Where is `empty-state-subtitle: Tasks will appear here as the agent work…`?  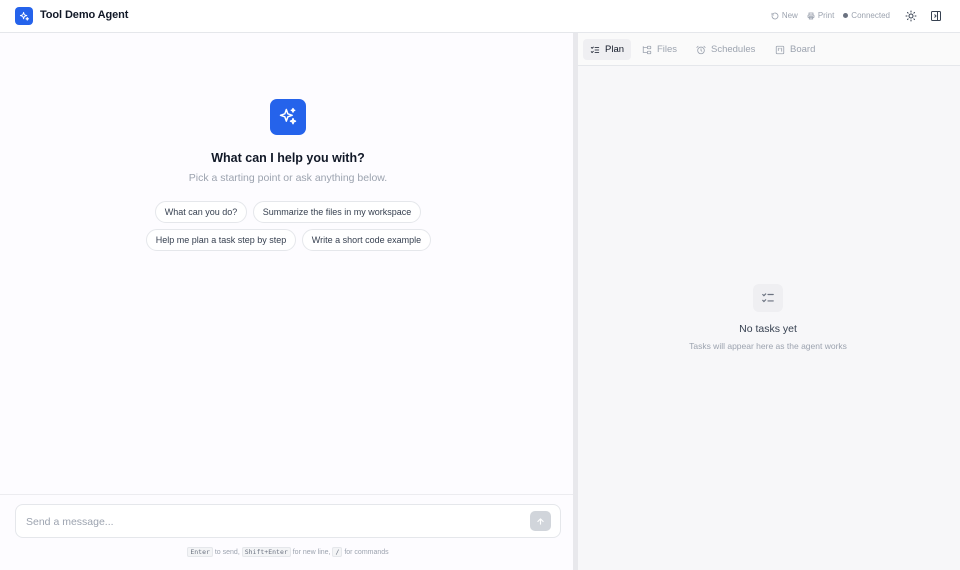
empty-state-subtitle: Tasks will appear here as the agent work… is located at coordinates (768, 346).